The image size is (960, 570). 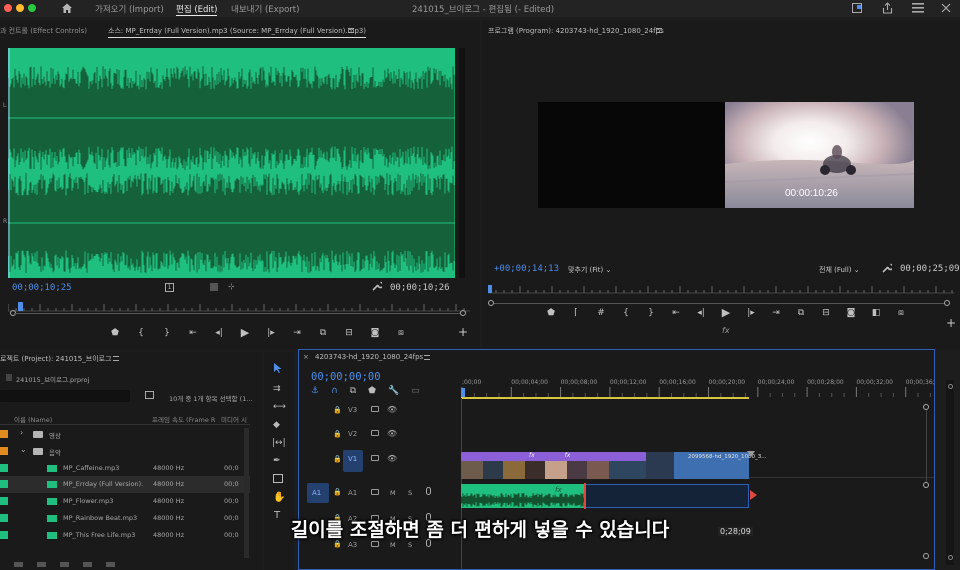 What do you see at coordinates (351, 30) in the screenshot?
I see `panel-menu-icon` at bounding box center [351, 30].